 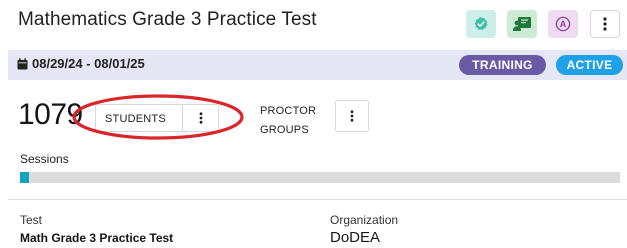 What do you see at coordinates (44, 159) in the screenshot?
I see `sessions-label: Sessions` at bounding box center [44, 159].